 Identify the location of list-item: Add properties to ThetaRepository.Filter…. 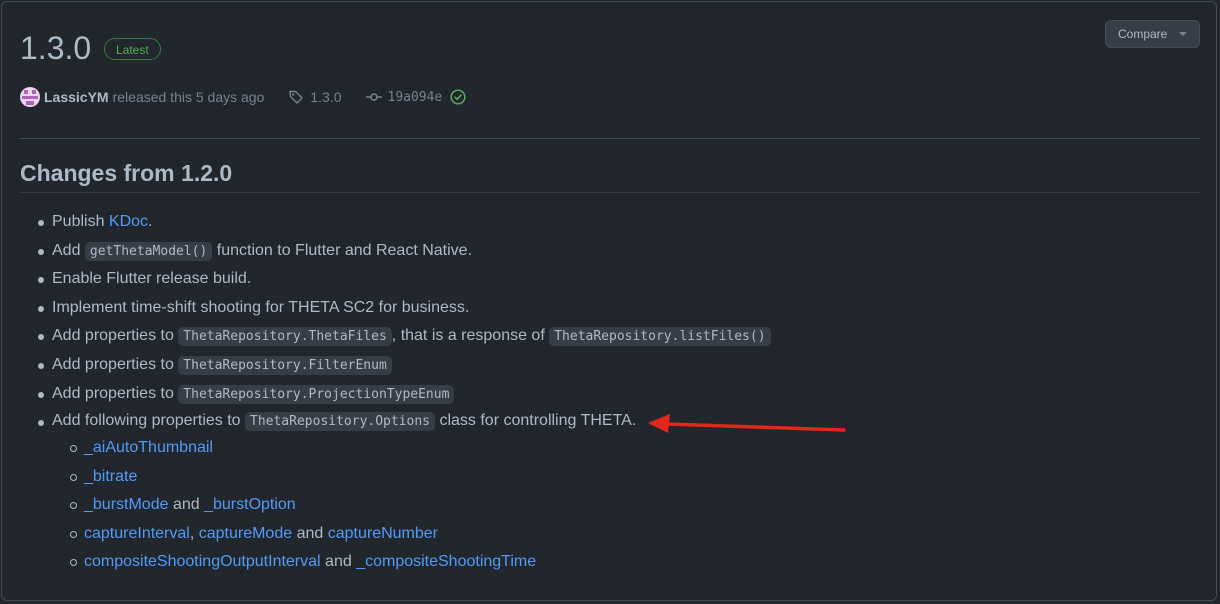
(395, 365).